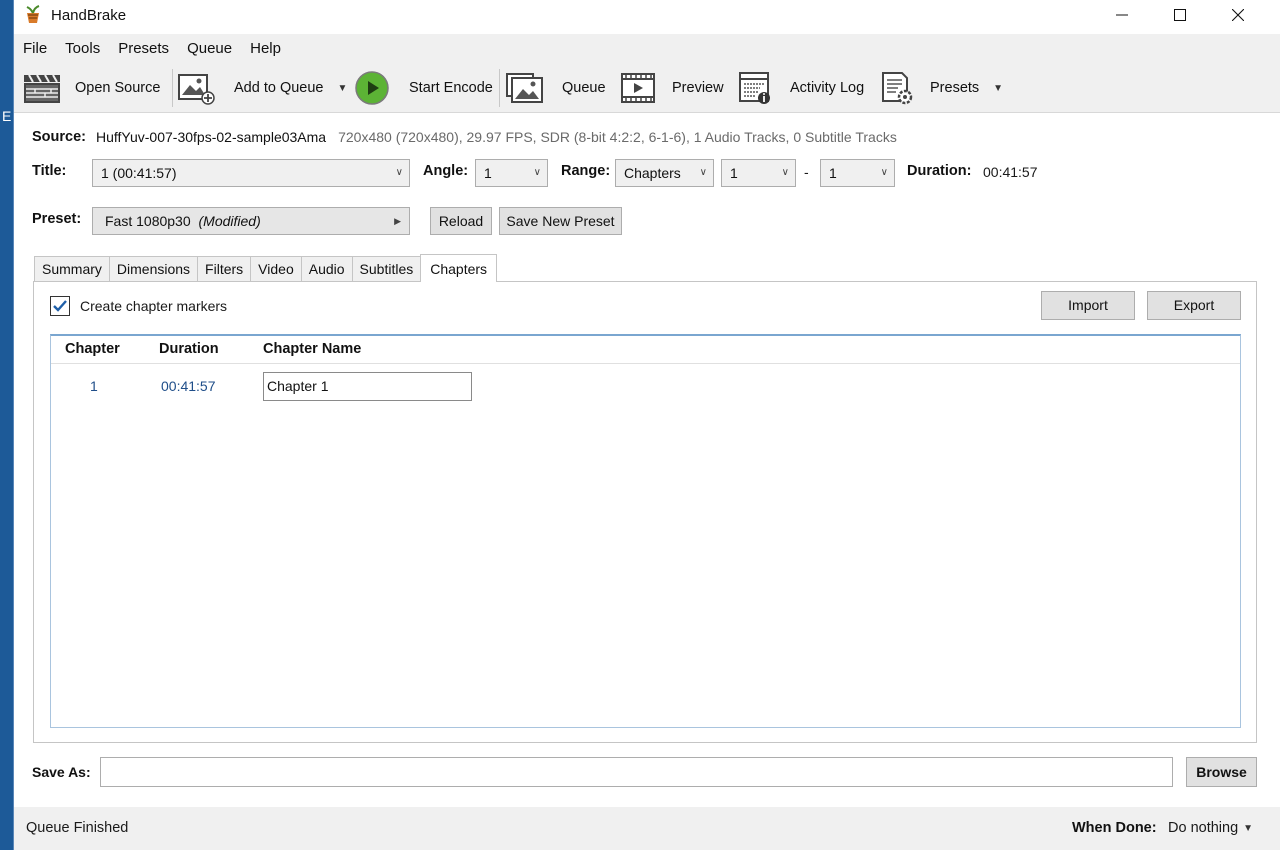 The height and width of the screenshot is (850, 1280). I want to click on chevron-down-icon: ▼, so click(1248, 828).